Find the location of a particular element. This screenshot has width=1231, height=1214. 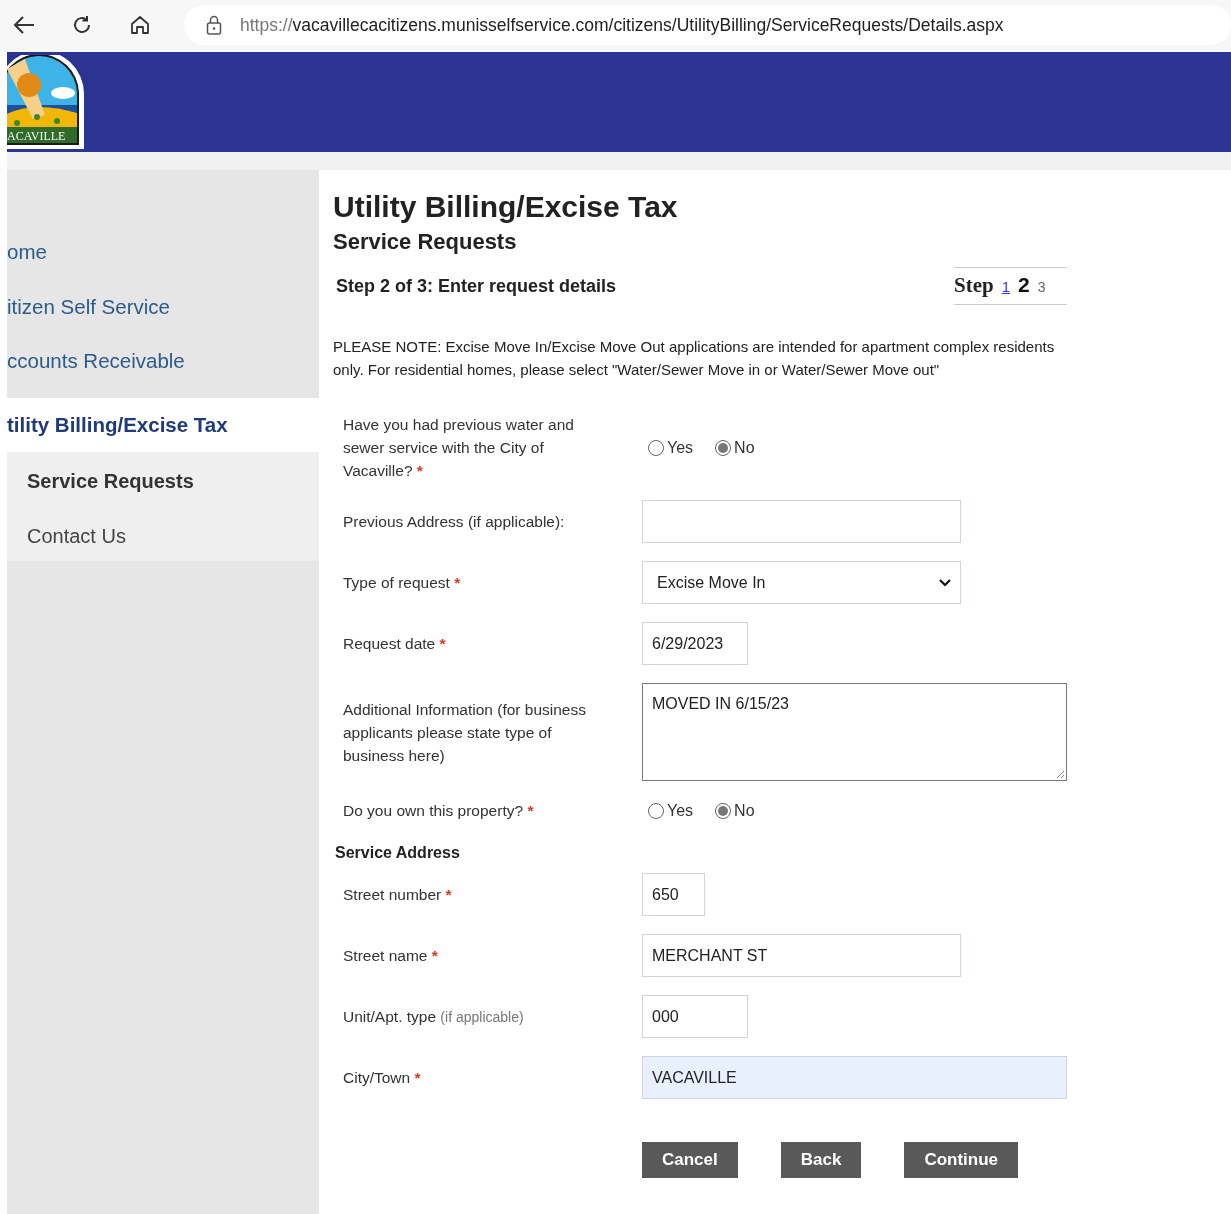

url-text: https://vacavillecacitizens.munisselfservice.com/citizens/UtilityBilling/ServiceRequests/Details.aspx is located at coordinates (622, 25).